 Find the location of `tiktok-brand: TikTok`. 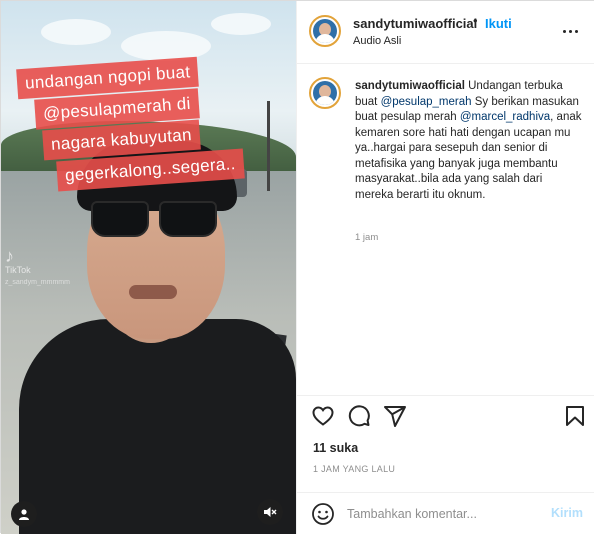

tiktok-brand: TikTok is located at coordinates (18, 270).